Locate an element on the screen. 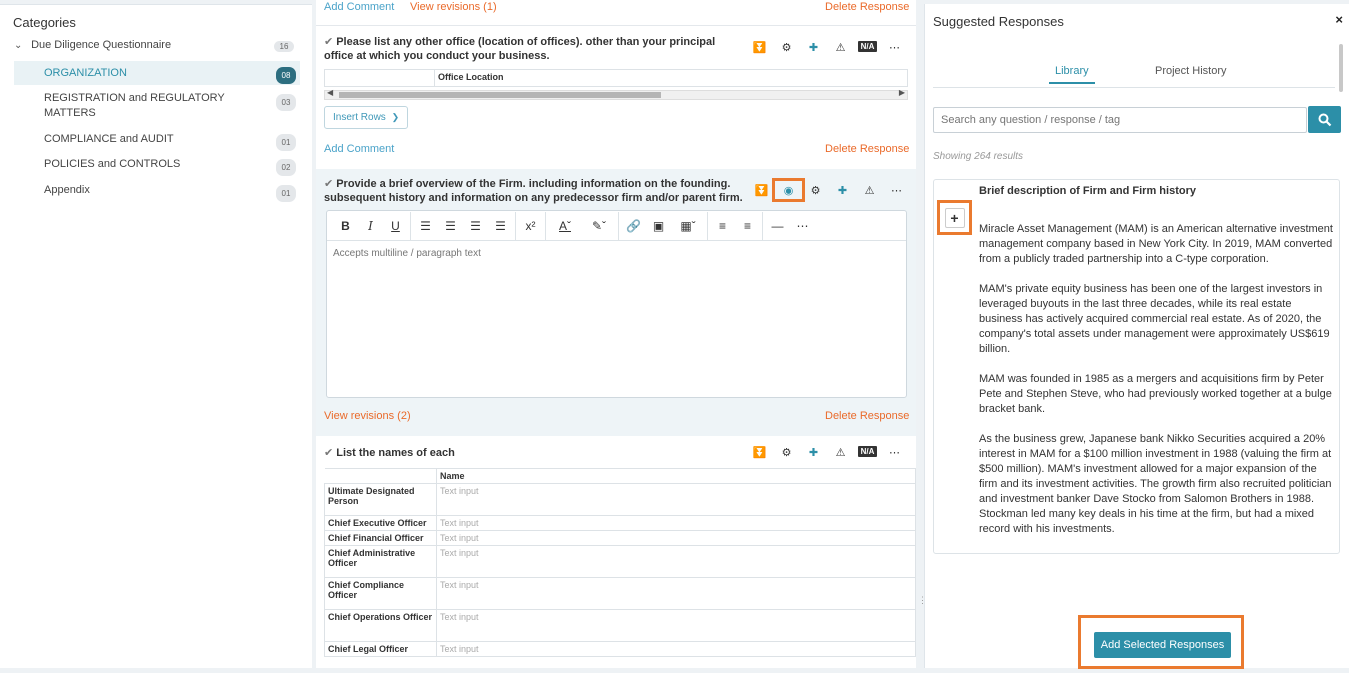  table-header: Office Location is located at coordinates (671, 78).